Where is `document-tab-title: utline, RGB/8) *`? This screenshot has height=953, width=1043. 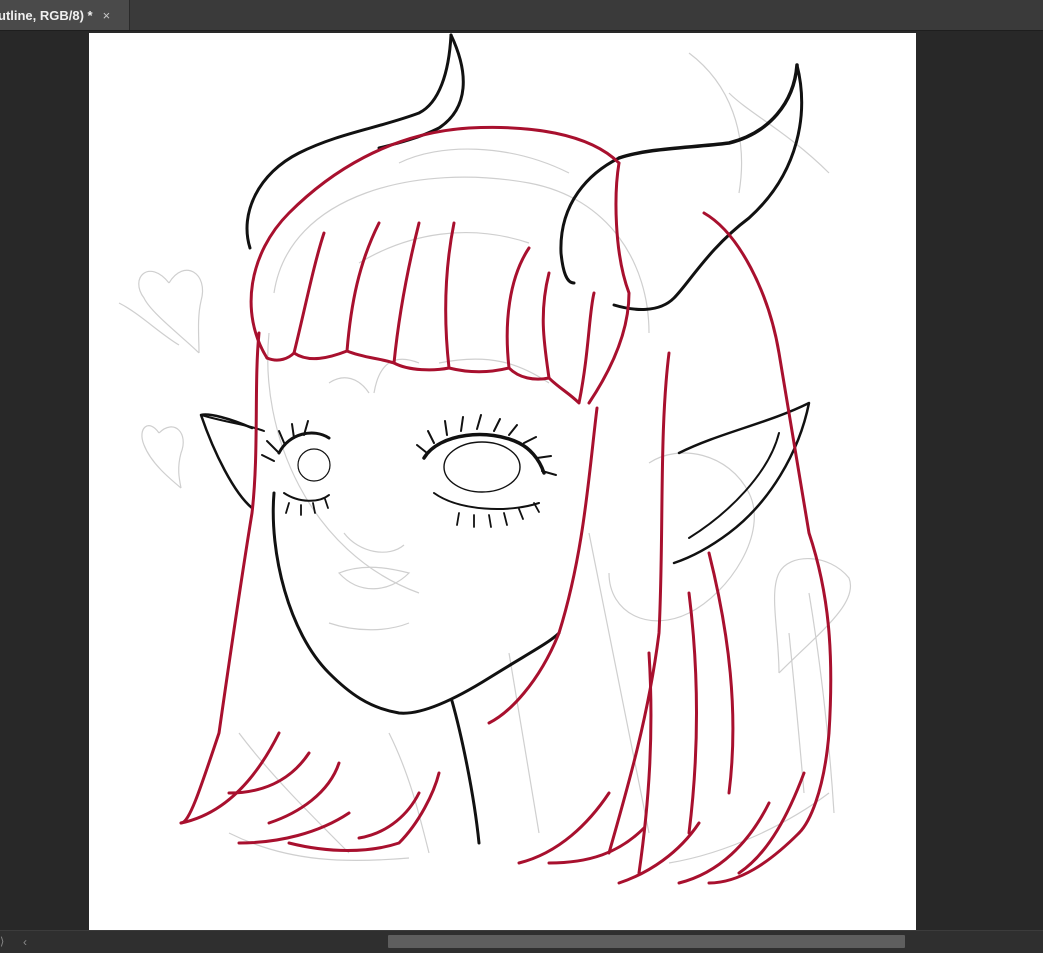
document-tab-title: utline, RGB/8) * is located at coordinates (46, 15).